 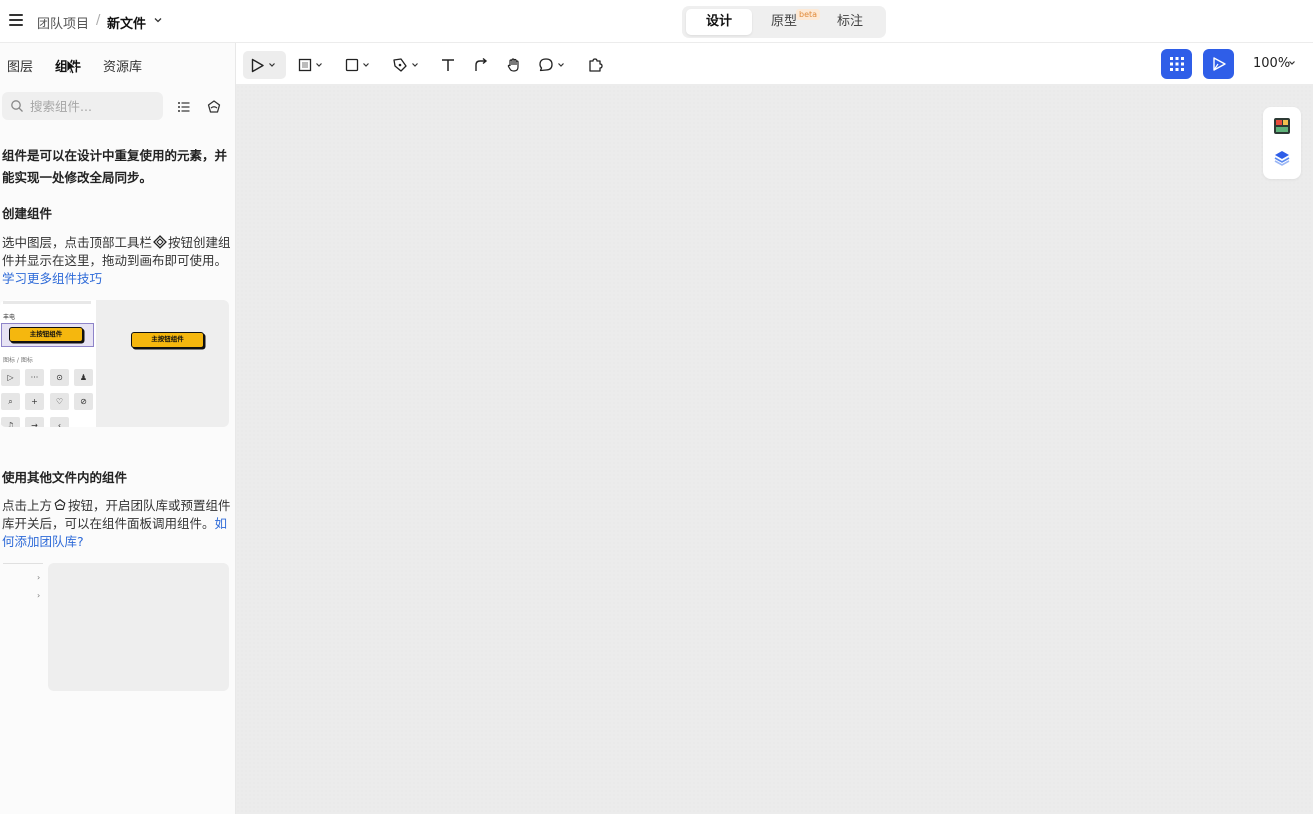 What do you see at coordinates (1282, 143) in the screenshot?
I see `floating-quick-panel` at bounding box center [1282, 143].